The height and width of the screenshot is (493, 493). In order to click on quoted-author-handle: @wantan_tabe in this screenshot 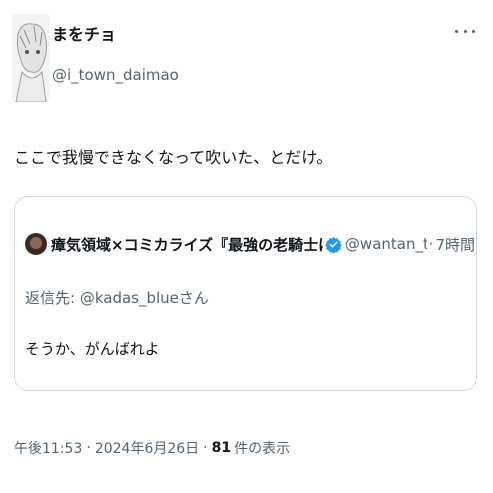, I will do `click(386, 244)`.